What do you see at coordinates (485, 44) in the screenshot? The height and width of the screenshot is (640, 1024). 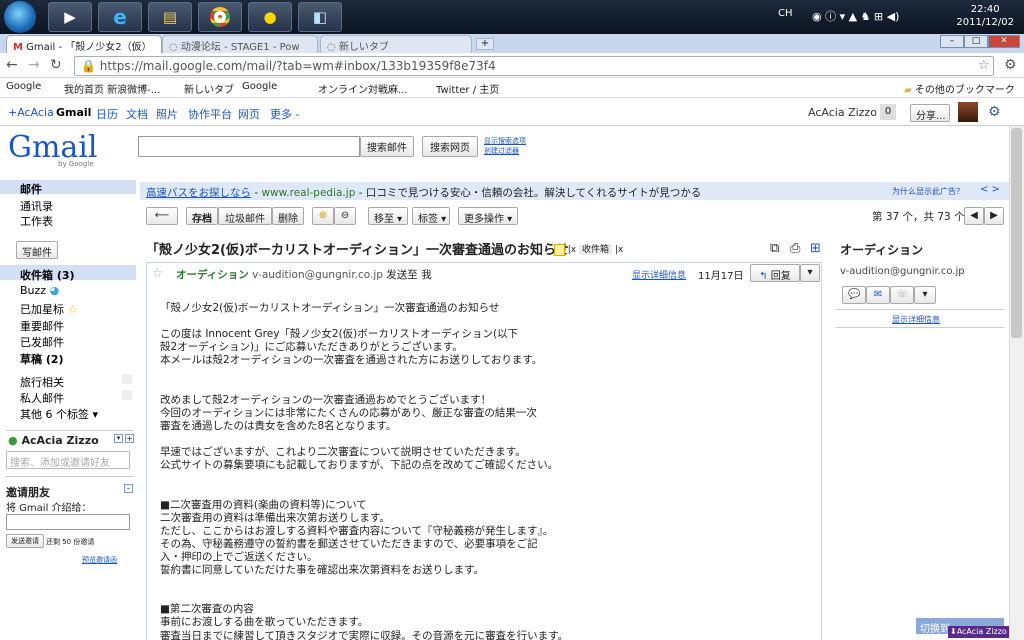 I see `new-tab-button: +` at bounding box center [485, 44].